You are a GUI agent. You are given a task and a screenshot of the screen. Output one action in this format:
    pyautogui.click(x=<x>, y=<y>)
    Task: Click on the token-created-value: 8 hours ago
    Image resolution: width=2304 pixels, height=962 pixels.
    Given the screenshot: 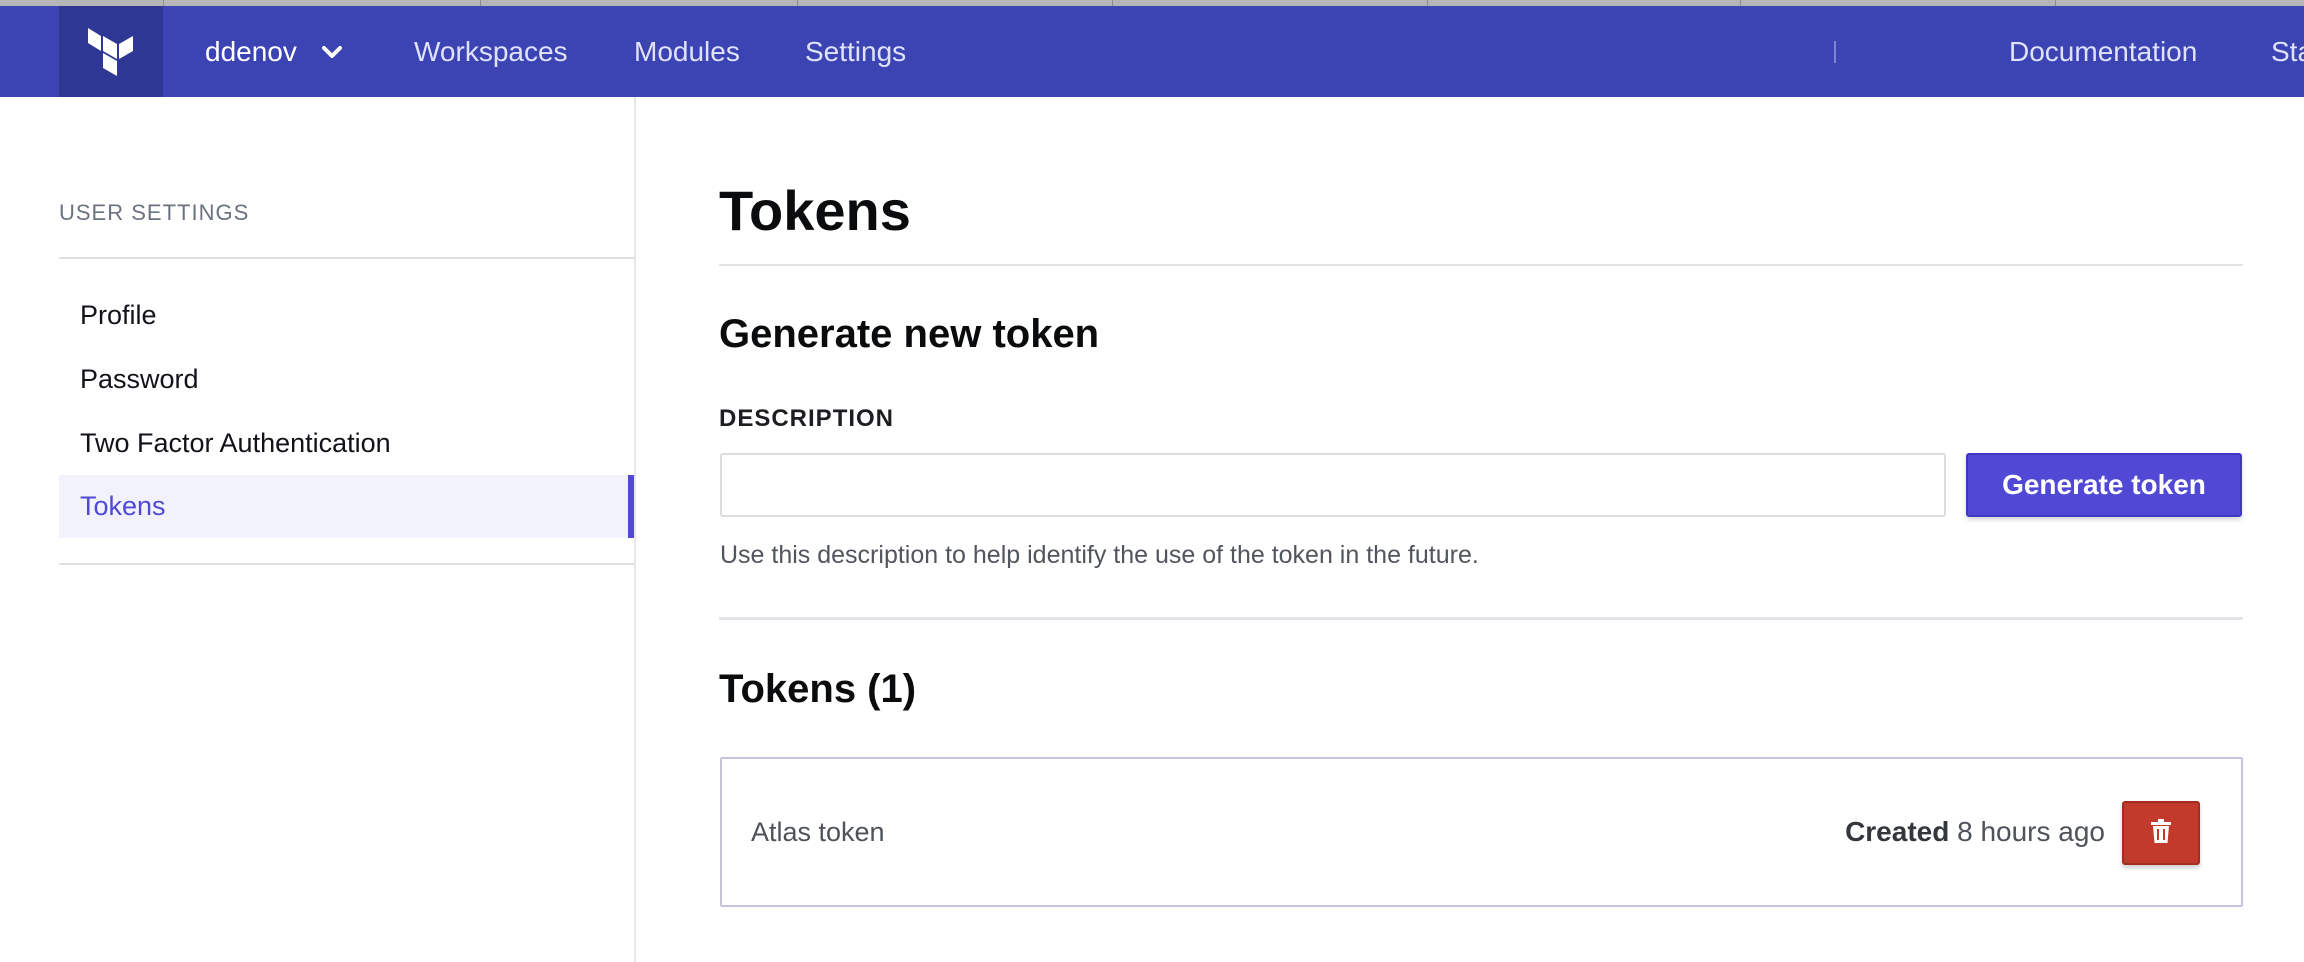 What is the action you would take?
    pyautogui.click(x=2031, y=831)
    